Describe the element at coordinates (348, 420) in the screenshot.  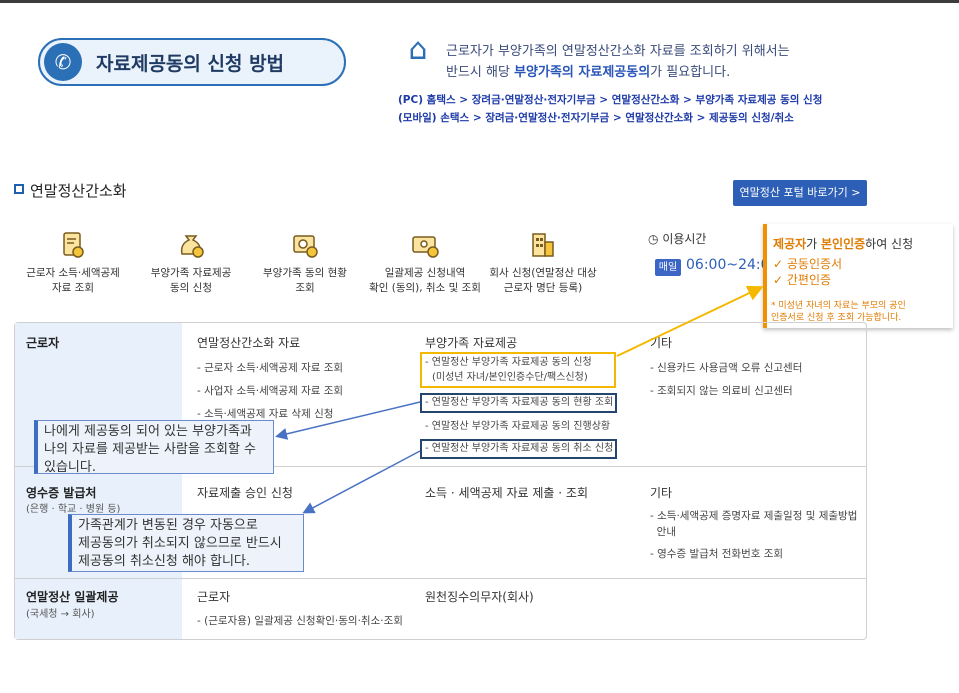
I see `arrow-status-to-note` at that location.